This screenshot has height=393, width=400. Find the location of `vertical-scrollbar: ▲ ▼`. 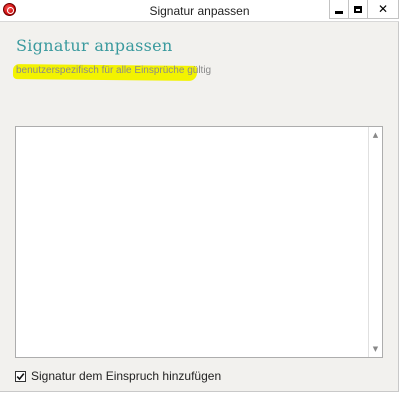

vertical-scrollbar: ▲ ▼ is located at coordinates (375, 242).